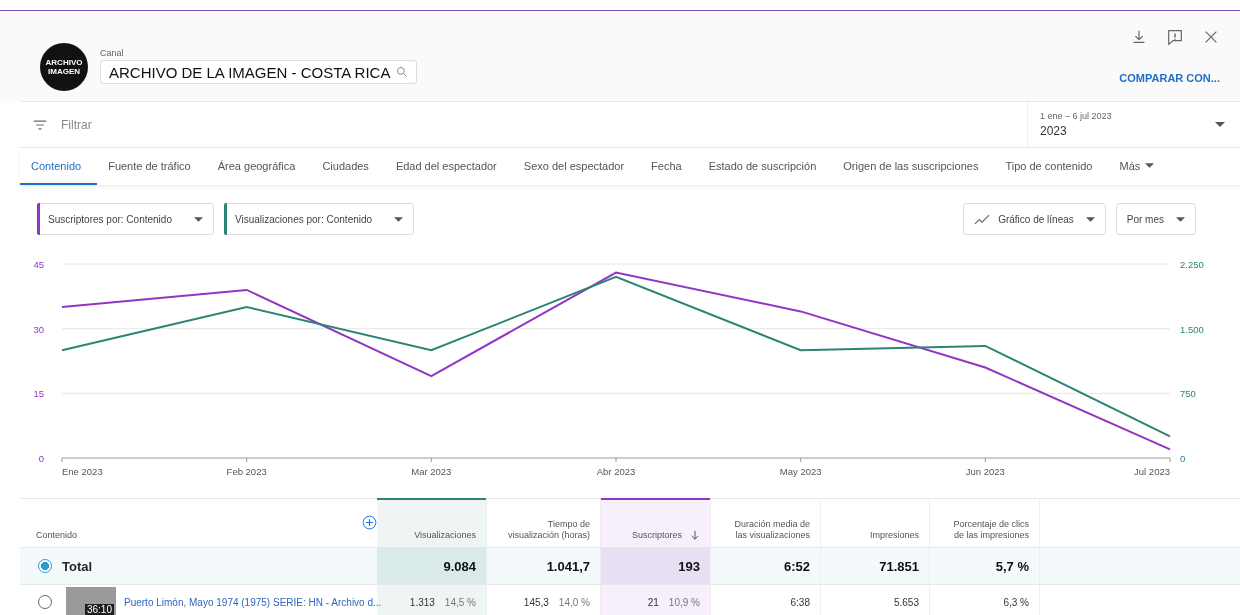 This screenshot has width=1240, height=615. I want to click on radio-button, so click(45, 566).